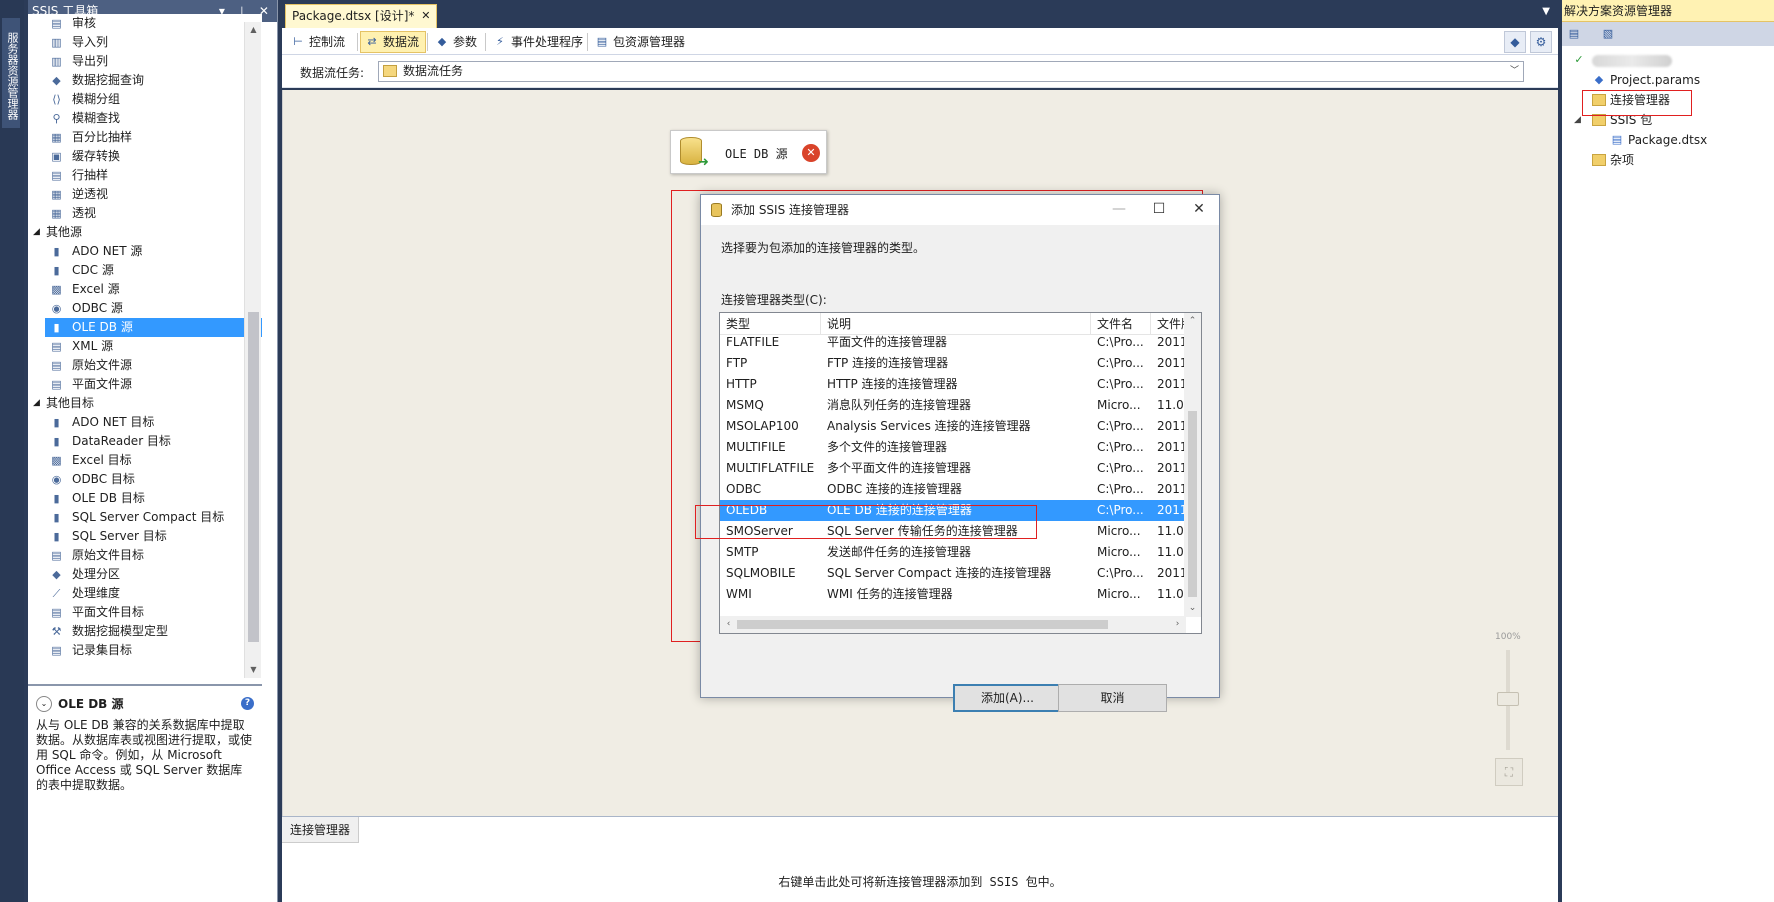 The image size is (1774, 902). What do you see at coordinates (1177, 624) in the screenshot?
I see `scroll-right-icon: ›` at bounding box center [1177, 624].